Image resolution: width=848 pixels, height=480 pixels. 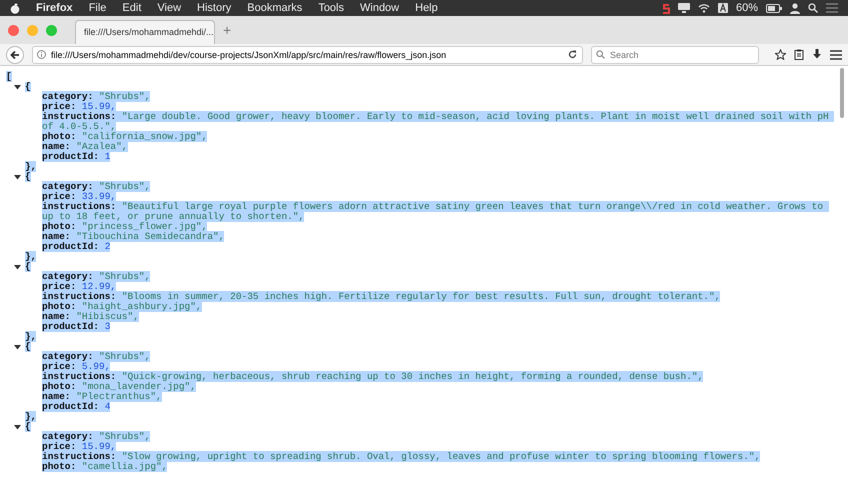 I want to click on json-property: instructions: "Slow growing, upright to spreading shrub. Oval, glossy, leaves and profuse winter to spring blooming flowers.",, so click(x=402, y=457).